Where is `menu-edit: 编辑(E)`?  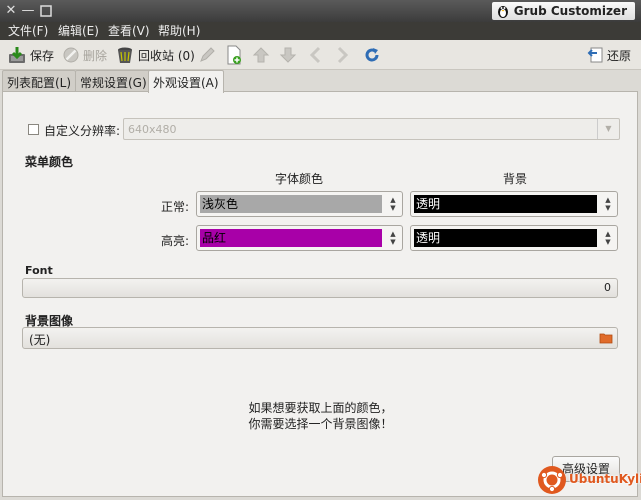 menu-edit: 编辑(E) is located at coordinates (78, 31).